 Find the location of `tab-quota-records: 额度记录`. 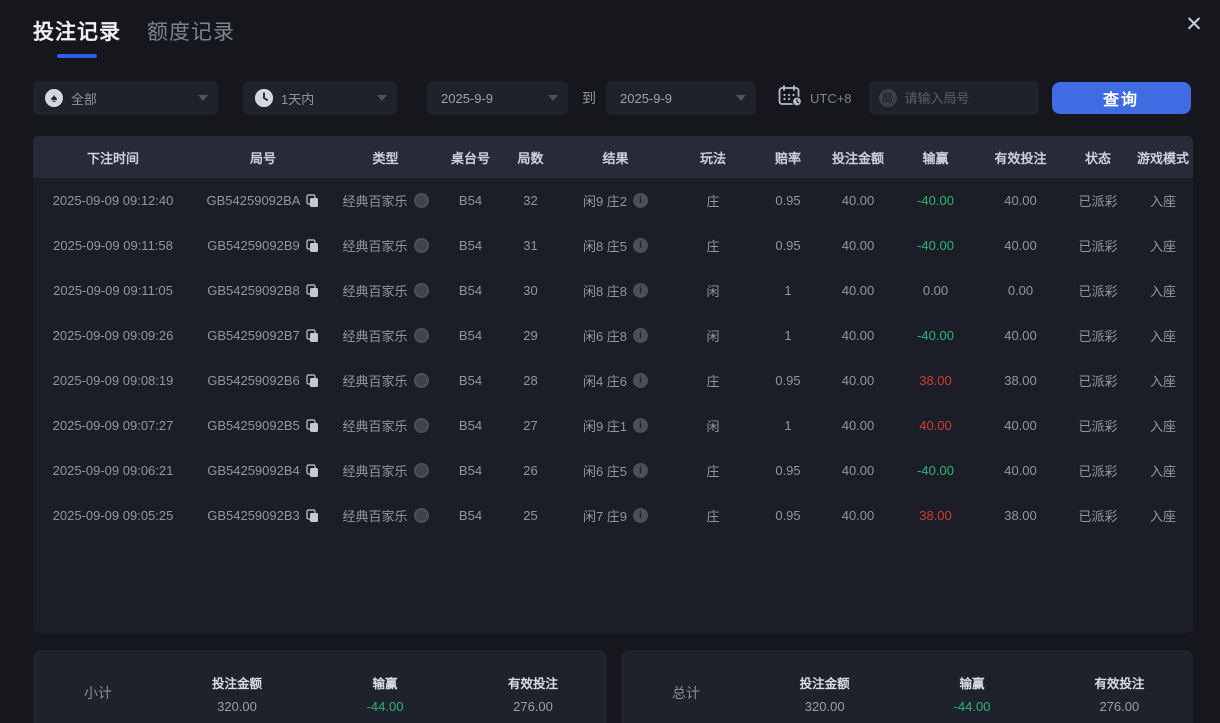

tab-quota-records: 额度记录 is located at coordinates (191, 37).